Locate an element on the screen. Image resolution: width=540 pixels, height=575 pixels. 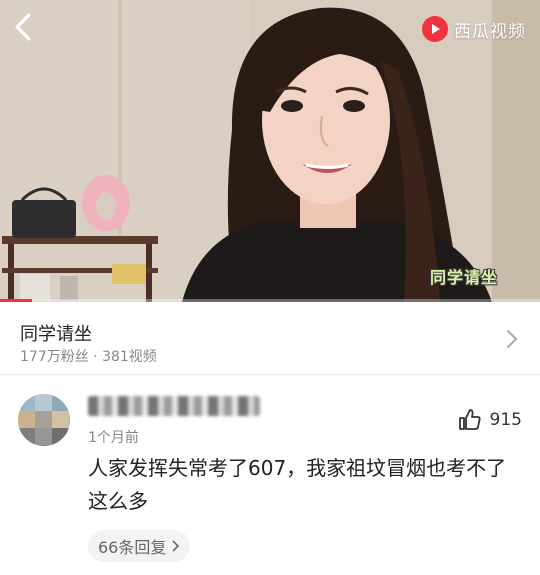
thumbs-up-icon is located at coordinates (469, 419).